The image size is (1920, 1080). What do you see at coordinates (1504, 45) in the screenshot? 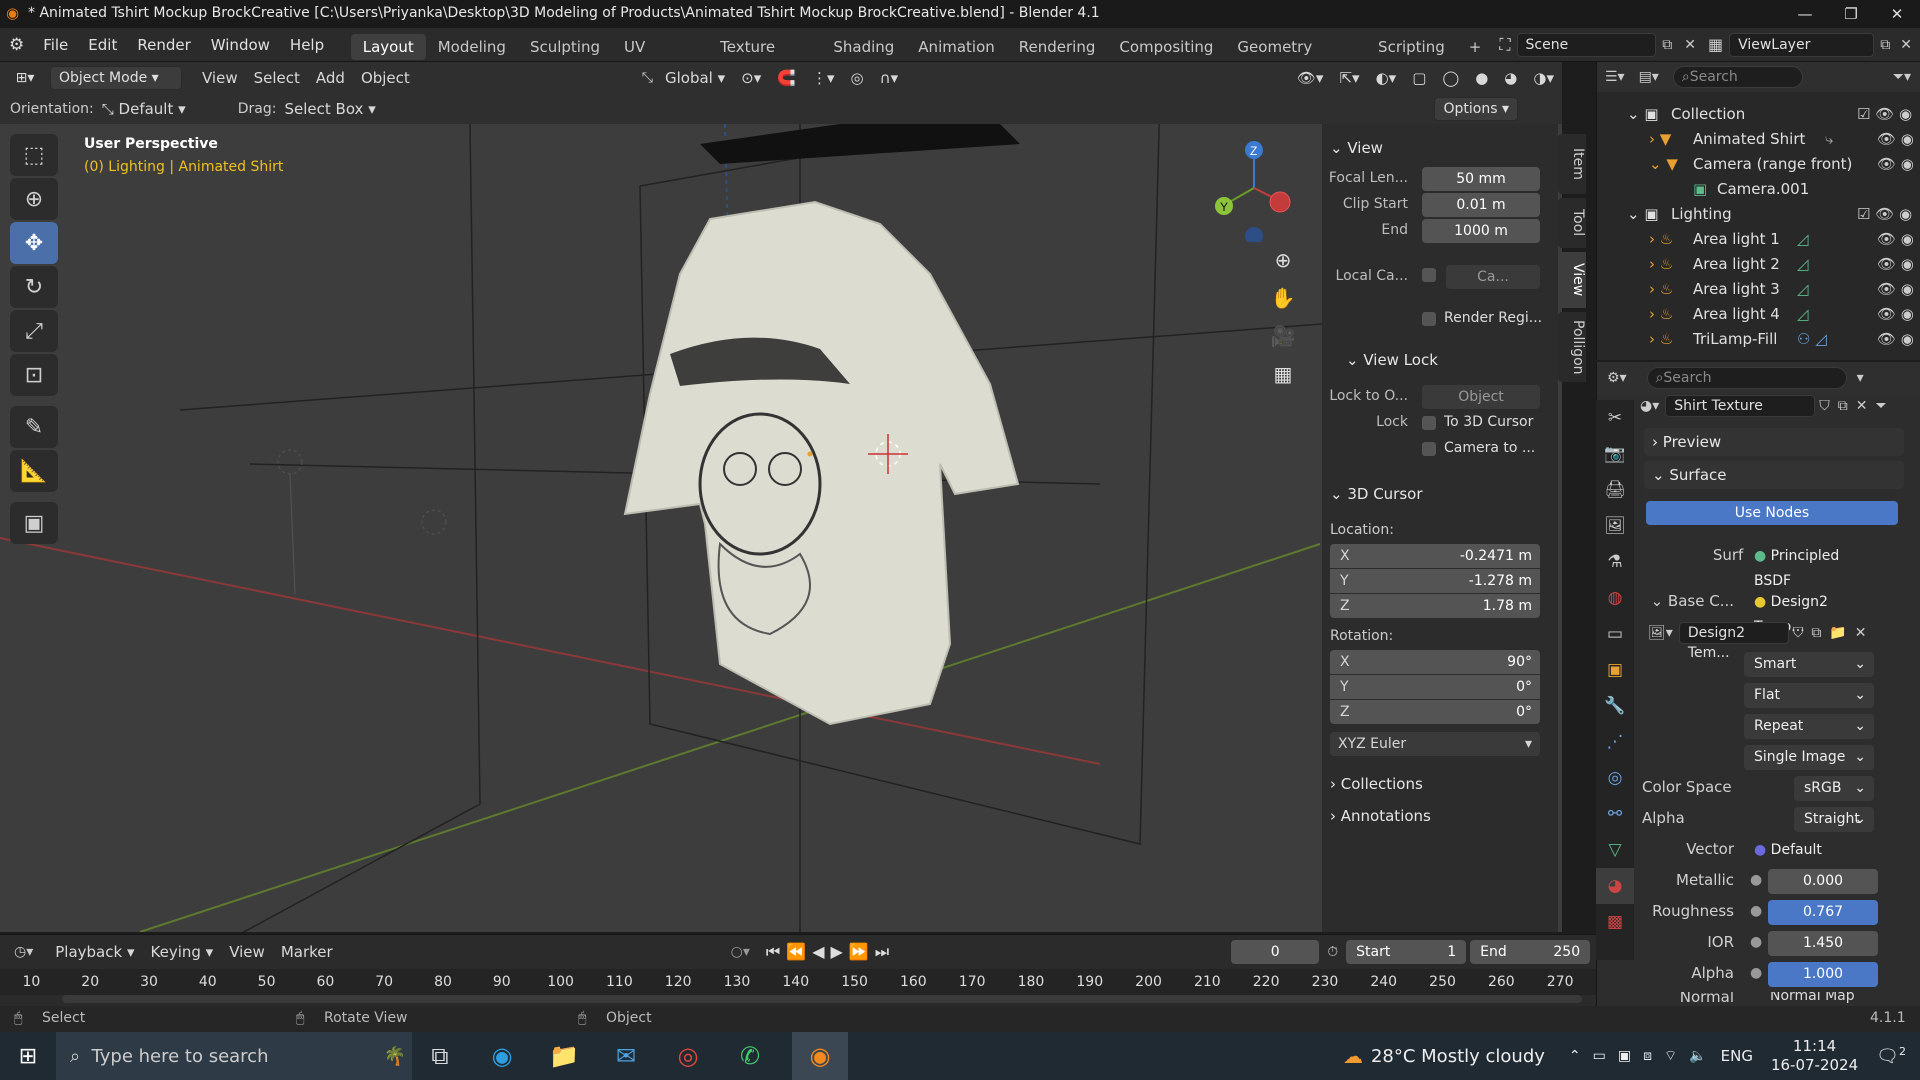
I see `scene-icon: ⛶` at bounding box center [1504, 45].